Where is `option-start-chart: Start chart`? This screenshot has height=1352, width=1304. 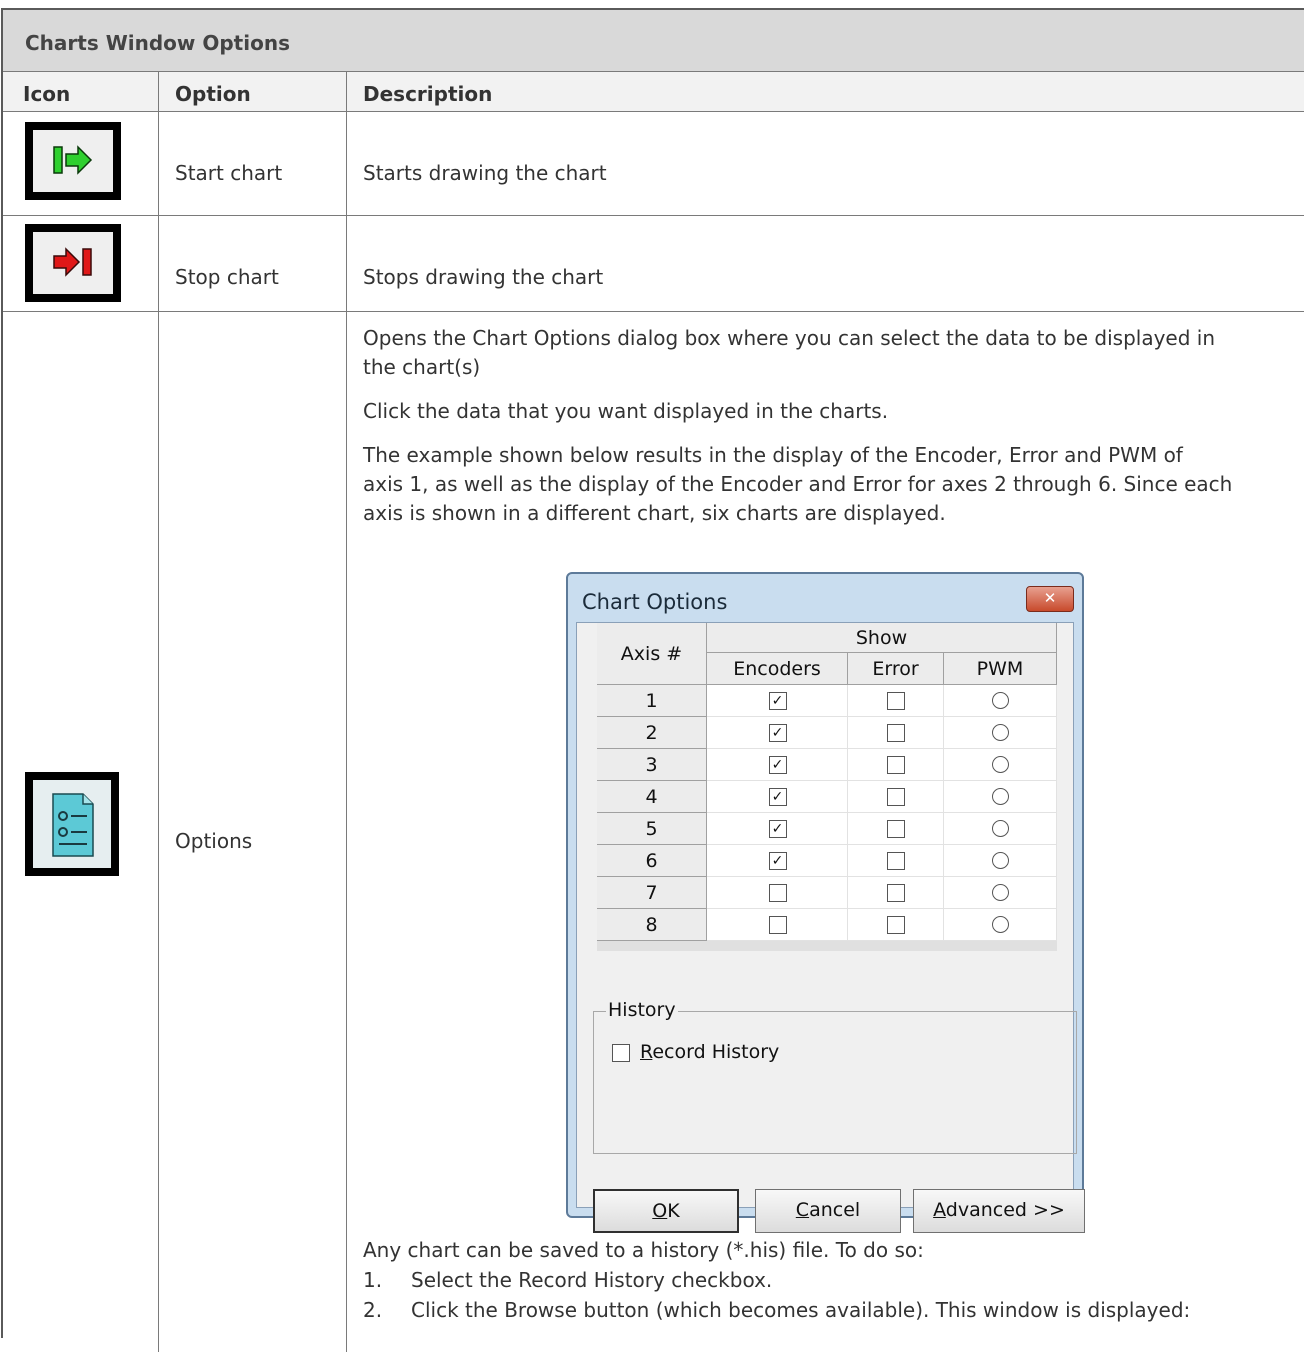 option-start-chart: Start chart is located at coordinates (229, 173).